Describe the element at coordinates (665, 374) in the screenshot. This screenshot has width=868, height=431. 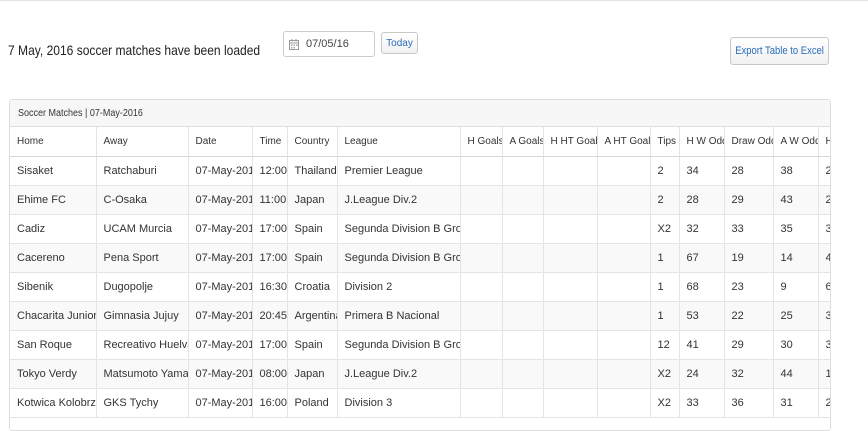
I see `table-cell: X2` at that location.